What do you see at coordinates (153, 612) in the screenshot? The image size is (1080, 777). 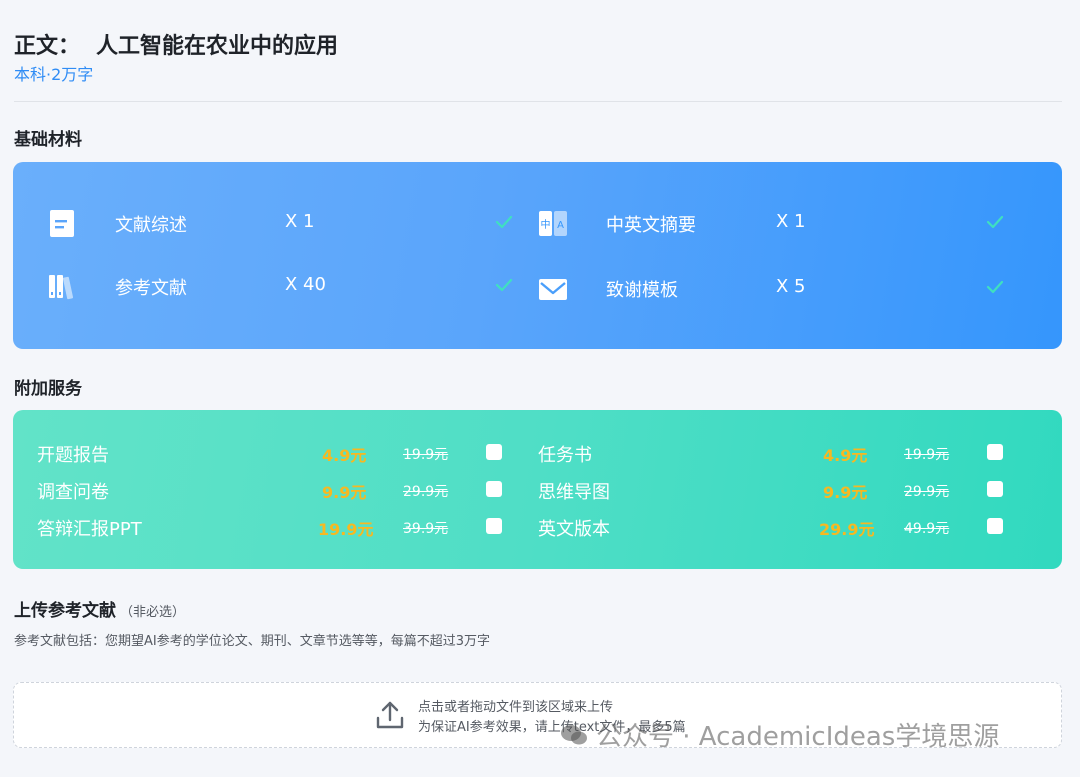 I see `upload-optional-tag: （非必选）` at bounding box center [153, 612].